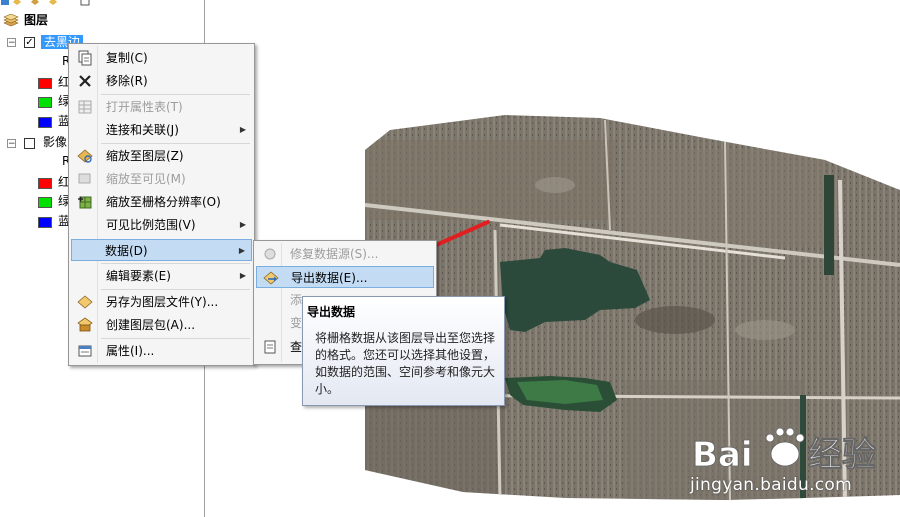 Image resolution: width=900 pixels, height=517 pixels. What do you see at coordinates (55, 142) in the screenshot?
I see `layer2-name: 影像` at bounding box center [55, 142].